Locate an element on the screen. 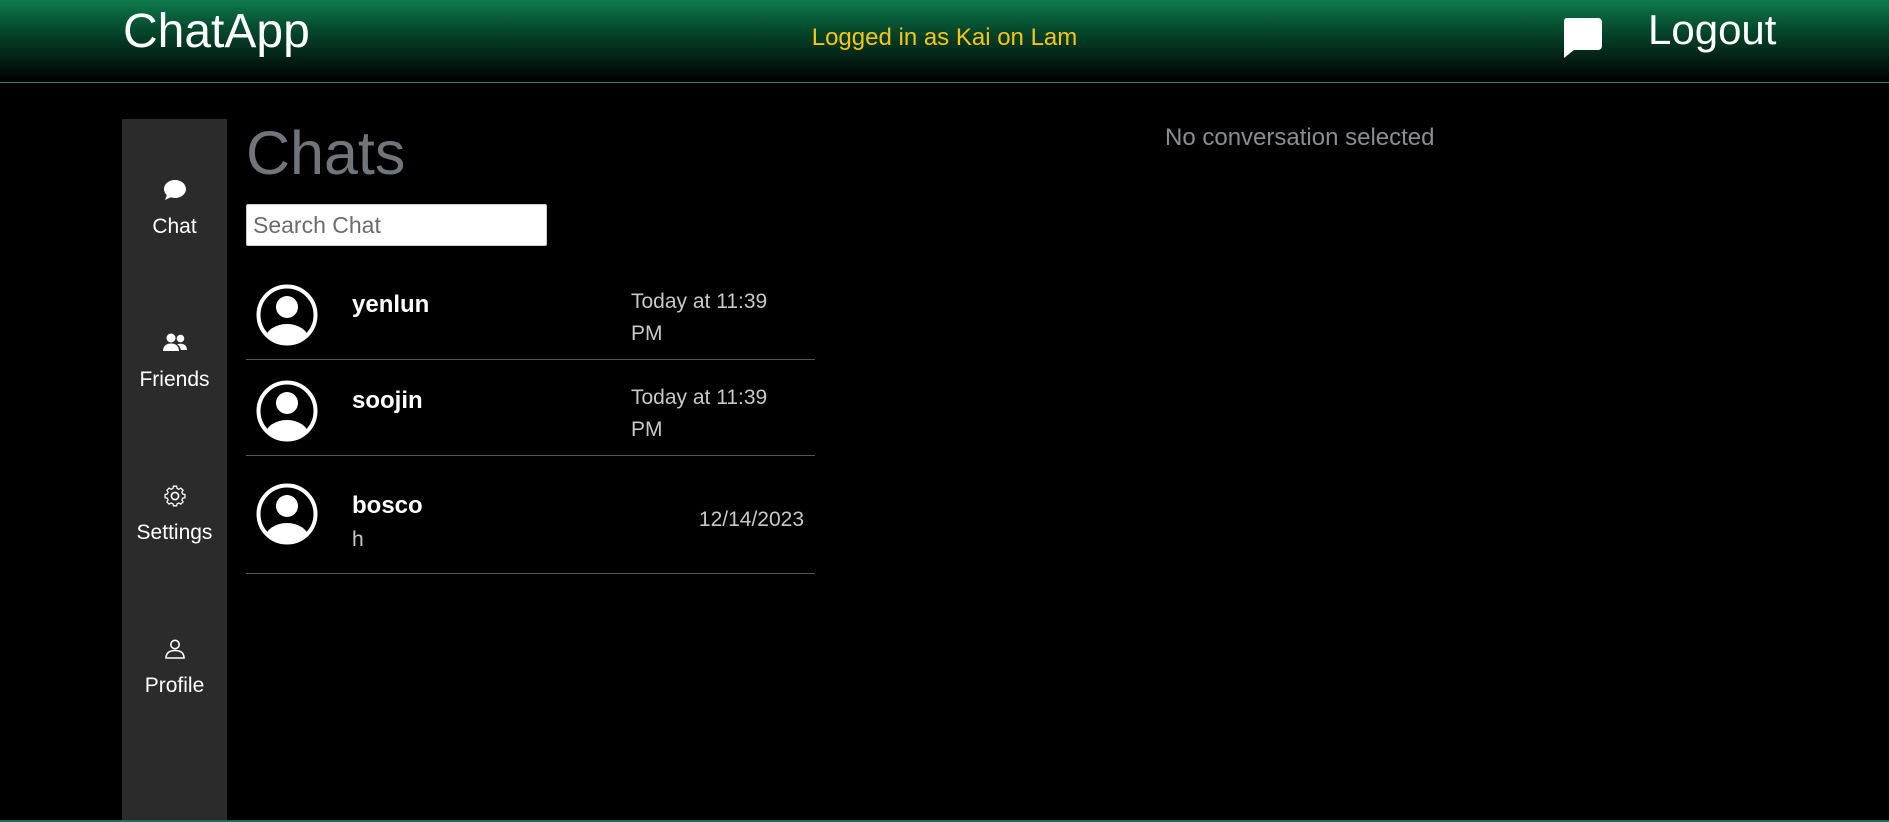 The width and height of the screenshot is (1889, 822). gear-icon is located at coordinates (174, 496).